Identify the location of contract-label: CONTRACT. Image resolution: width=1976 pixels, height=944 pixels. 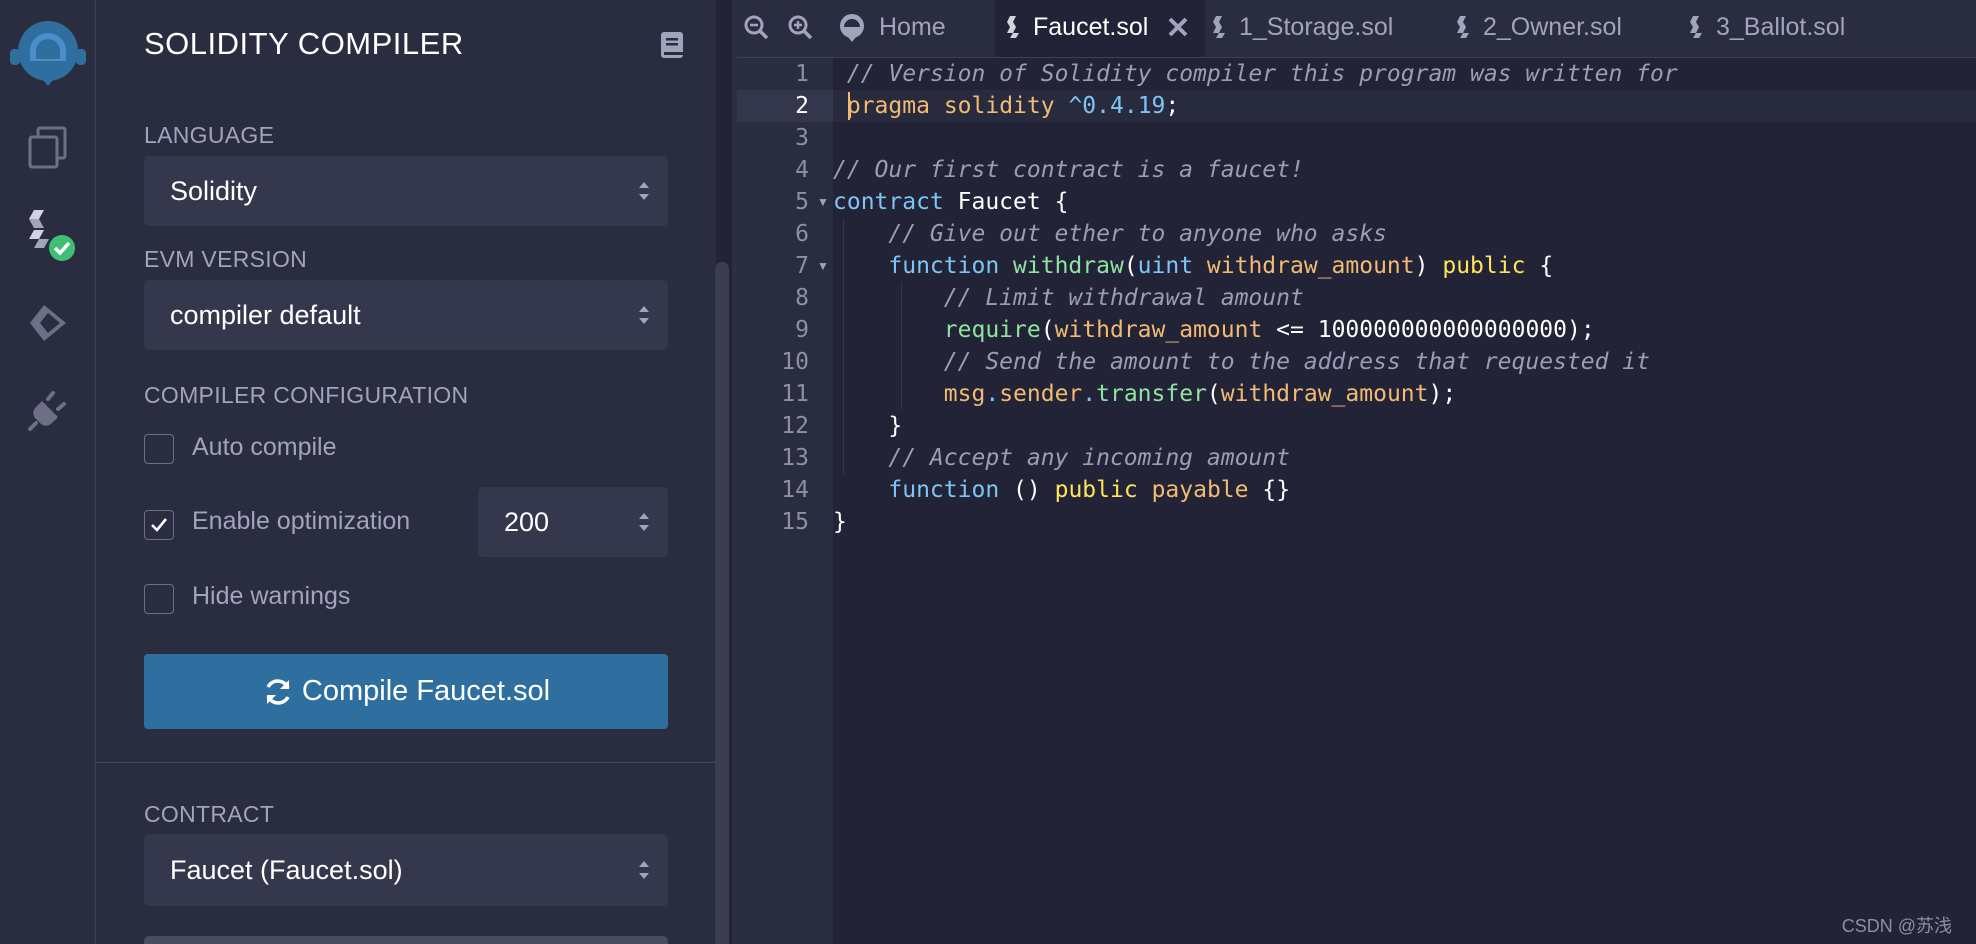
(209, 814).